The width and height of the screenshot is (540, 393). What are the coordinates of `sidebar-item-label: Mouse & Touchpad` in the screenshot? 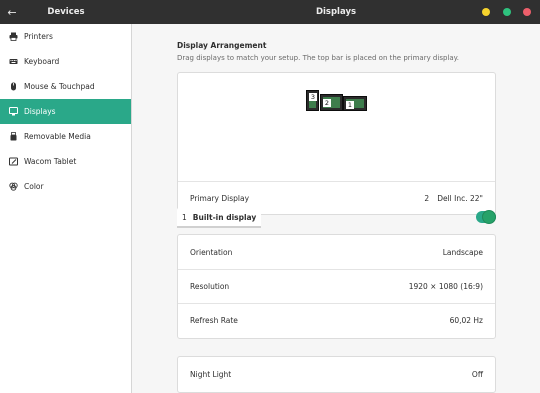 It's located at (59, 86).